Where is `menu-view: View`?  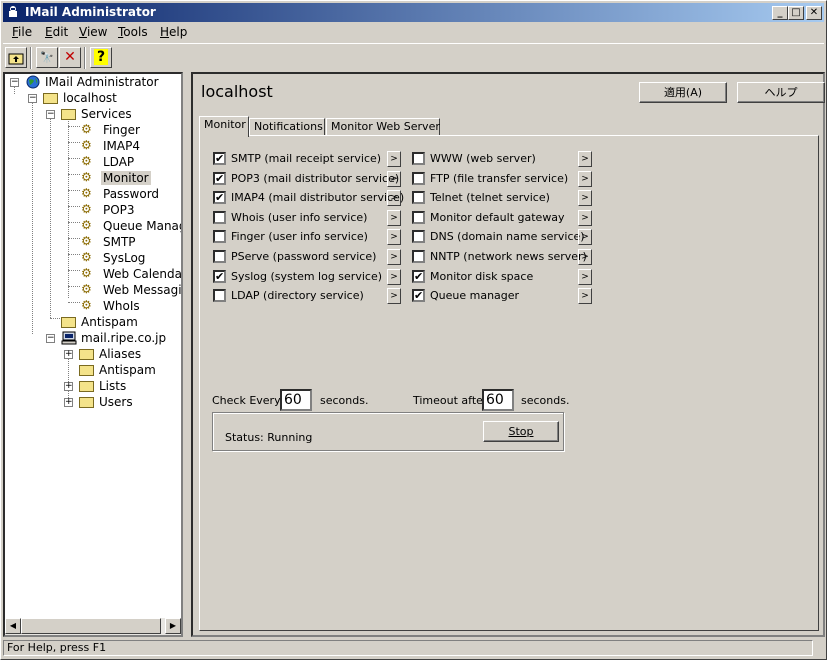 menu-view: View is located at coordinates (93, 32).